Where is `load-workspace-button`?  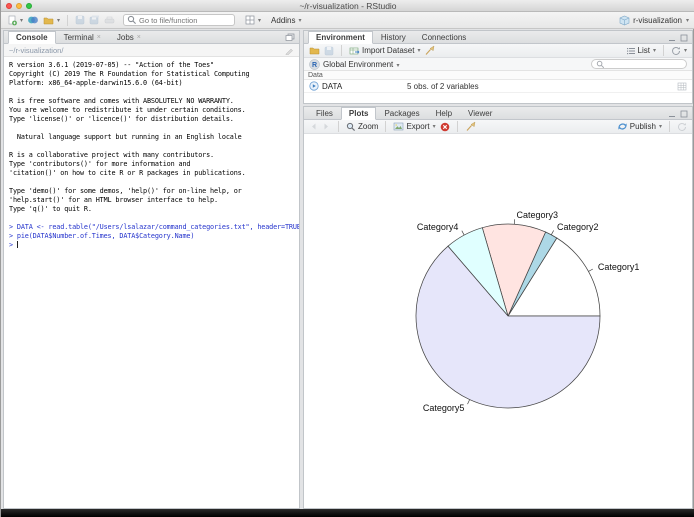 load-workspace-button is located at coordinates (314, 50).